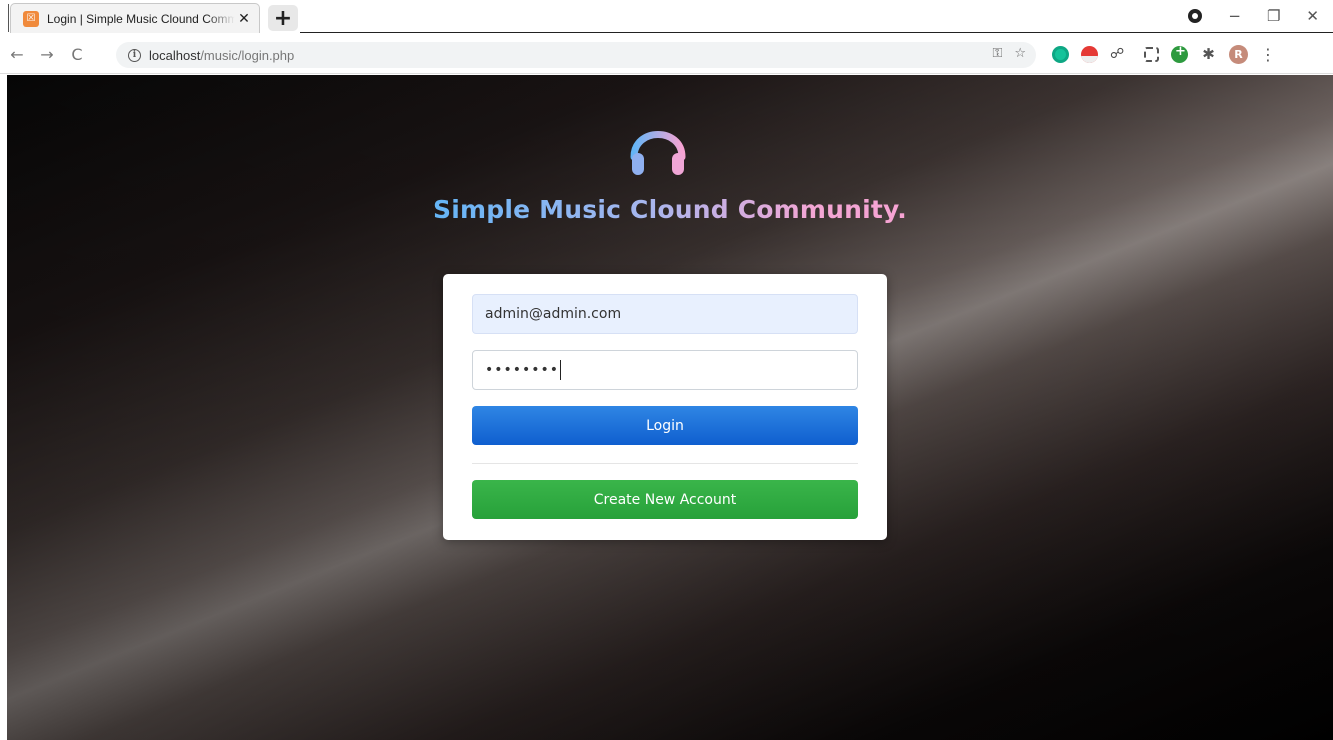  What do you see at coordinates (522, 370) in the screenshot?
I see `password-mask: ••••••••` at bounding box center [522, 370].